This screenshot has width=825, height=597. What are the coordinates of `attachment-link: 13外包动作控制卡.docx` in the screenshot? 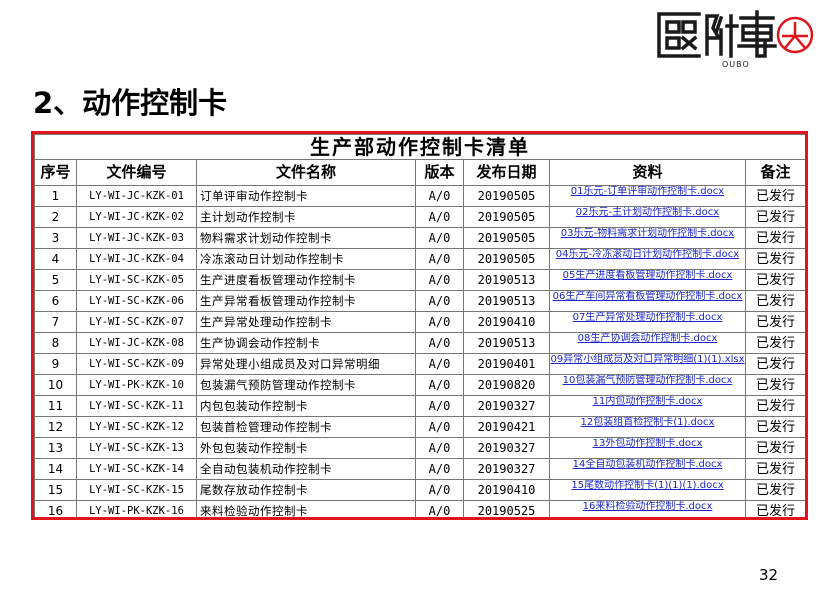 It's located at (647, 448).